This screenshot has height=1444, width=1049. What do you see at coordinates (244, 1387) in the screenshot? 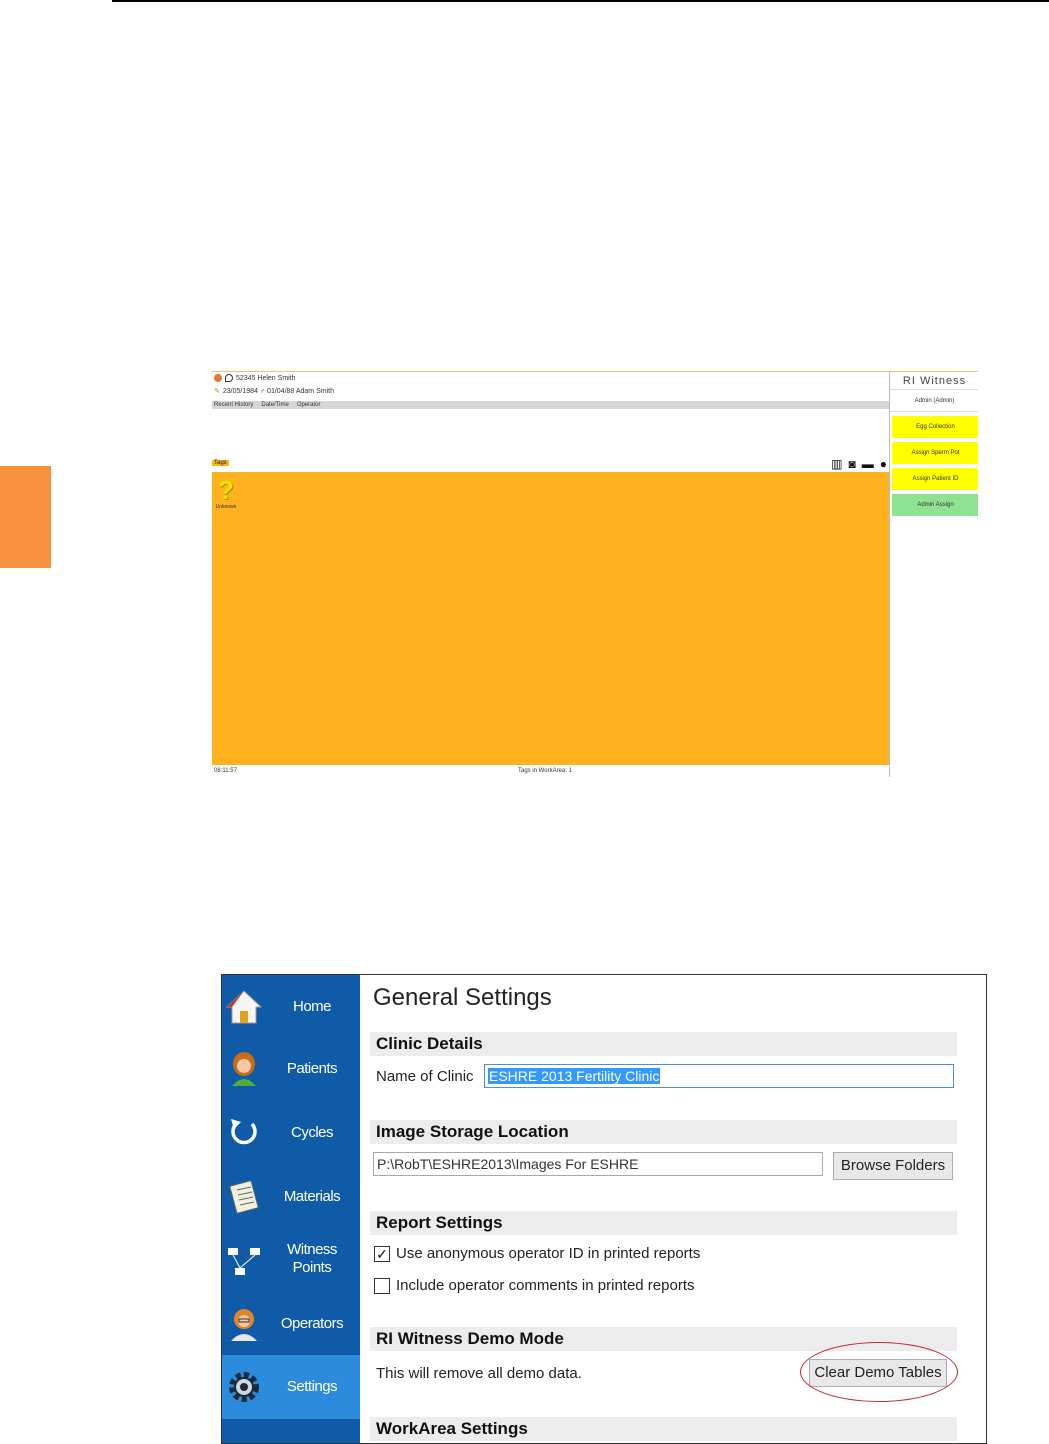
I see `gear-icon` at bounding box center [244, 1387].